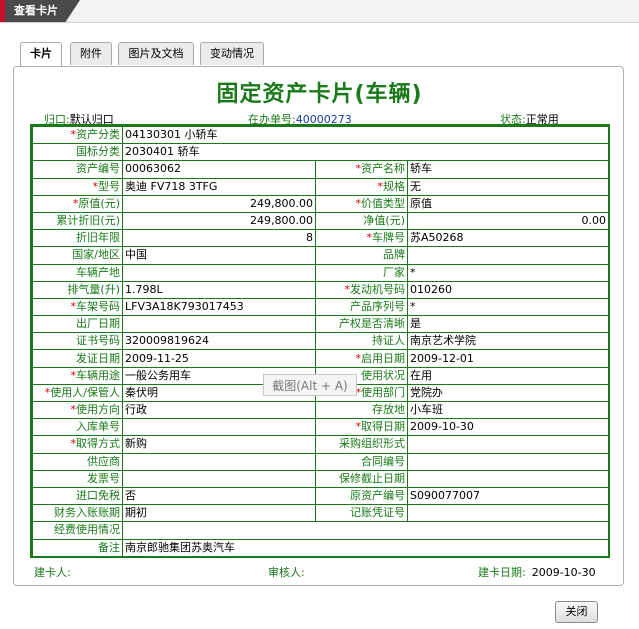 This screenshot has width=639, height=629. I want to click on create-date-label: 建卡日期:, so click(502, 572).